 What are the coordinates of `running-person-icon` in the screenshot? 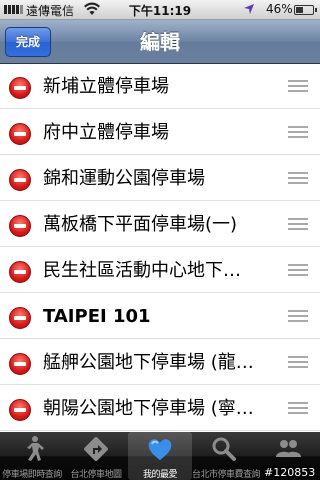 It's located at (32, 449).